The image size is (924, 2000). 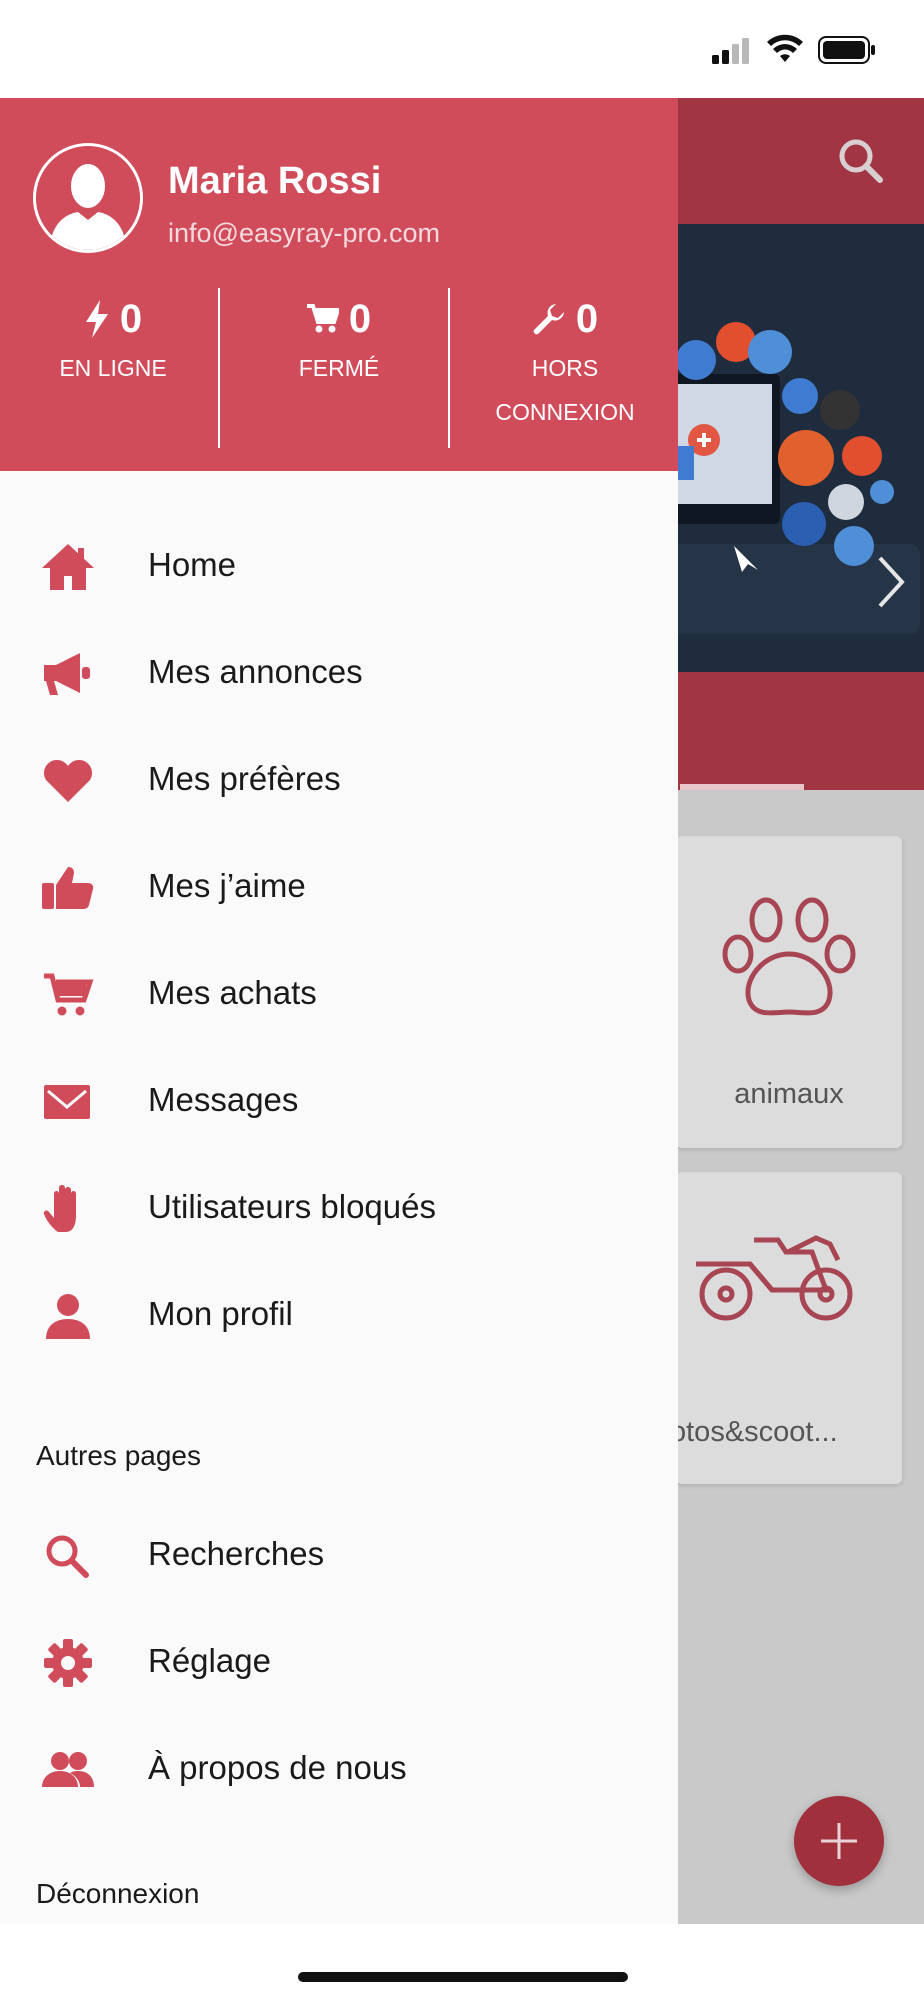 What do you see at coordinates (255, 671) in the screenshot?
I see `menu-item-label: Mes annonces` at bounding box center [255, 671].